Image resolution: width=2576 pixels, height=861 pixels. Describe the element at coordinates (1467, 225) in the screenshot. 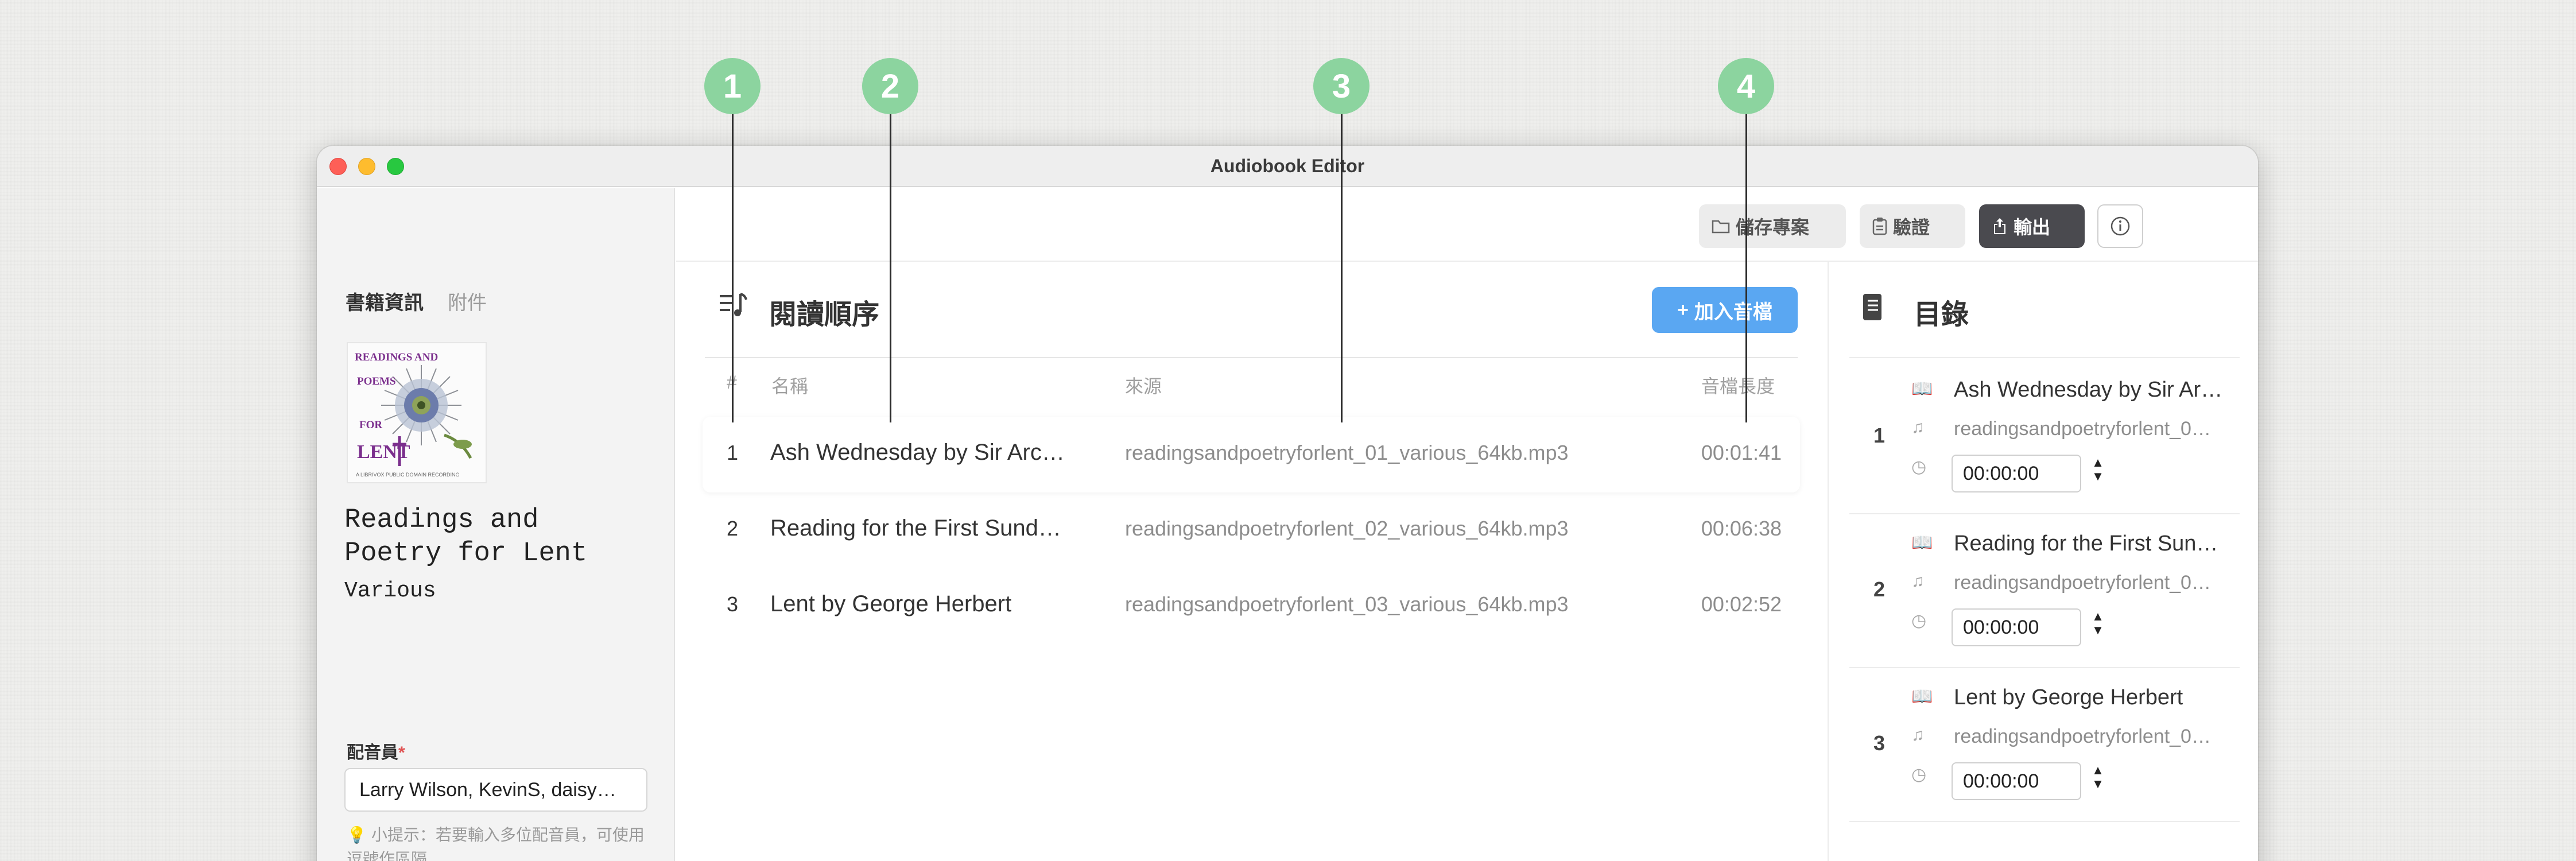

I see `toolbar: 儲存專案 驗證 輸出` at that location.